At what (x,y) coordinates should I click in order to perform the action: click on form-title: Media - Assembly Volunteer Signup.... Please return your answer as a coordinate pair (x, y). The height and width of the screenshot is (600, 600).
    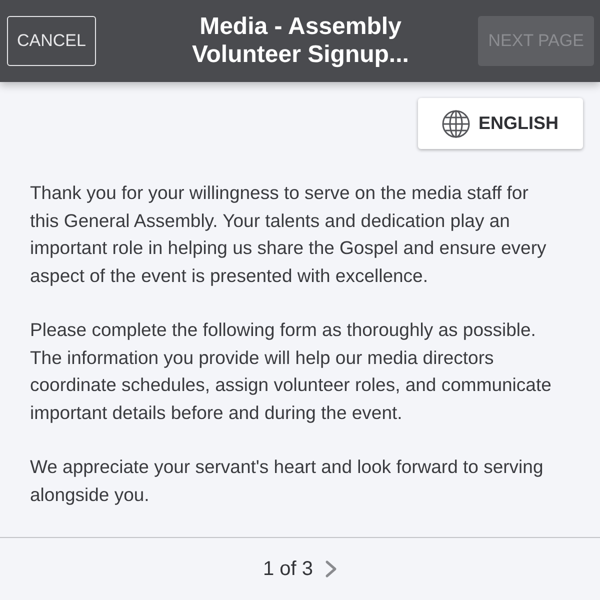
    Looking at the image, I should click on (300, 41).